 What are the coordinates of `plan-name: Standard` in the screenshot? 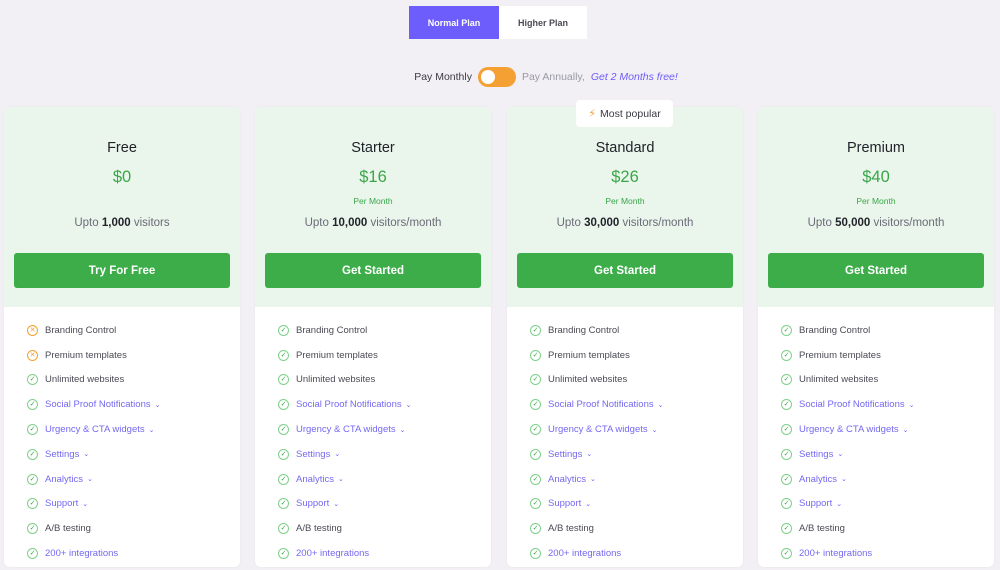 It's located at (625, 148).